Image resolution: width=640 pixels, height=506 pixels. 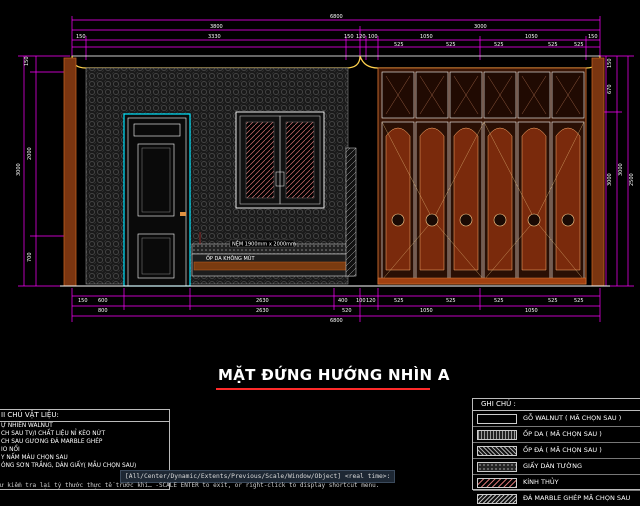 What do you see at coordinates (336, 321) in the screenshot?
I see `dim-overall-bottom: 6800` at bounding box center [336, 321].